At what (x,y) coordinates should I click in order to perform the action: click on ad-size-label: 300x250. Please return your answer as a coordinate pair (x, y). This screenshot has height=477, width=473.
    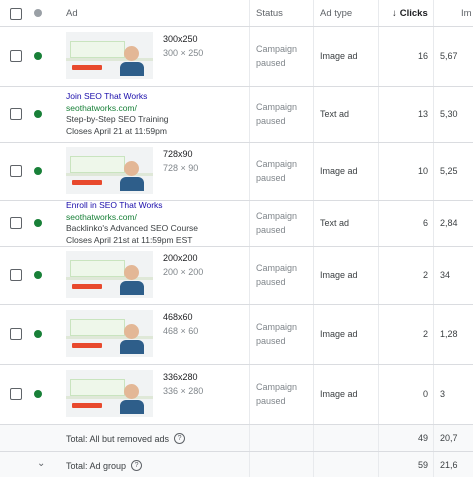
    Looking at the image, I should click on (180, 39).